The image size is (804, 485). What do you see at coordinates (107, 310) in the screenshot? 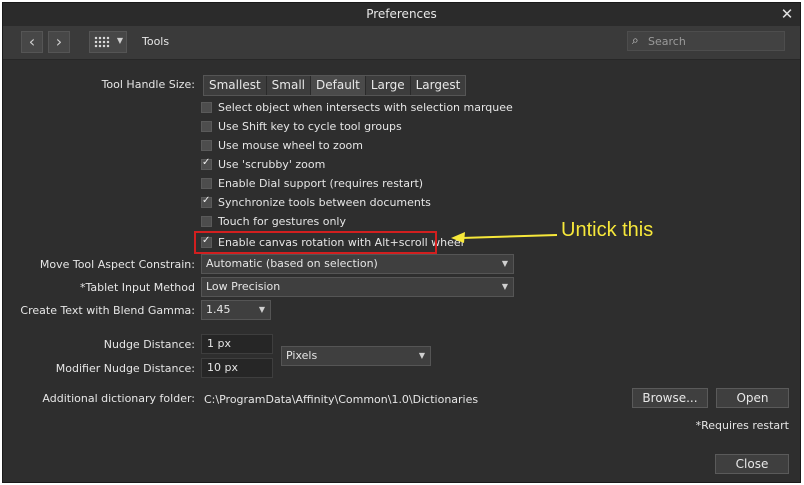
I see `blend-gamma-label: Create Text with Blend Gamma:` at bounding box center [107, 310].